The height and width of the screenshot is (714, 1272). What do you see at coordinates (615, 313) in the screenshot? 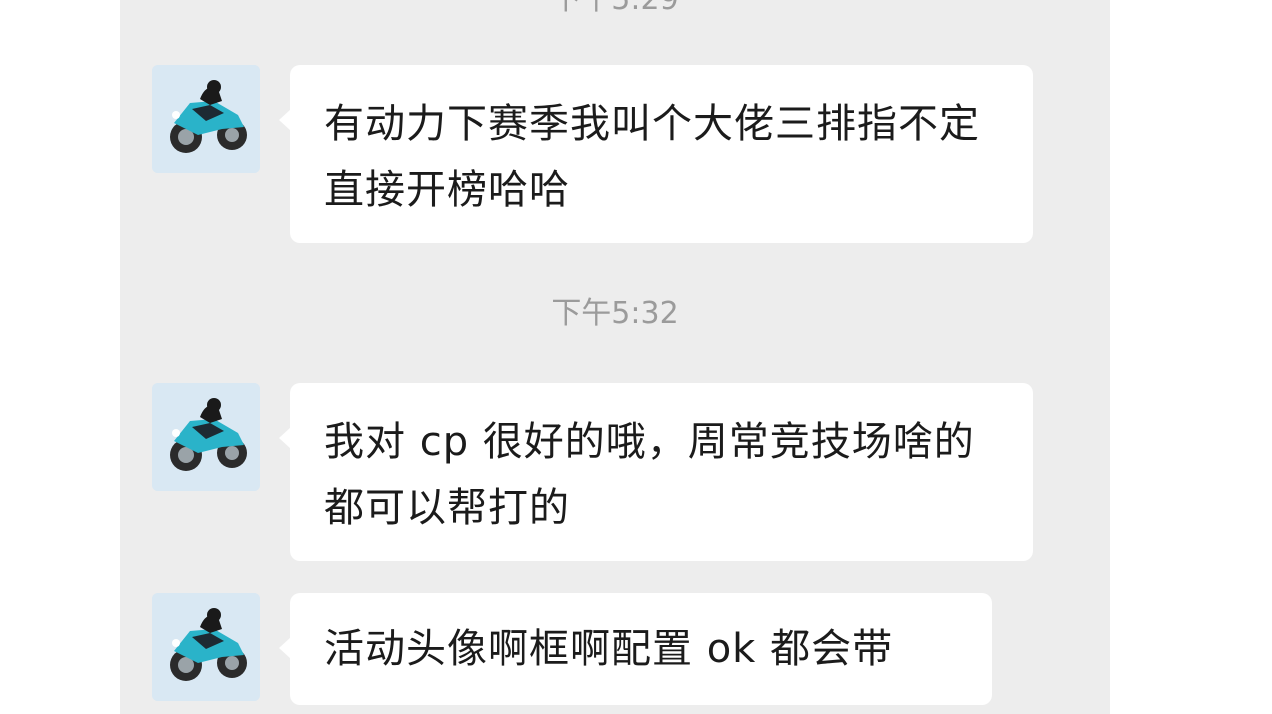
I see `timestamp: 下午5:32` at bounding box center [615, 313].